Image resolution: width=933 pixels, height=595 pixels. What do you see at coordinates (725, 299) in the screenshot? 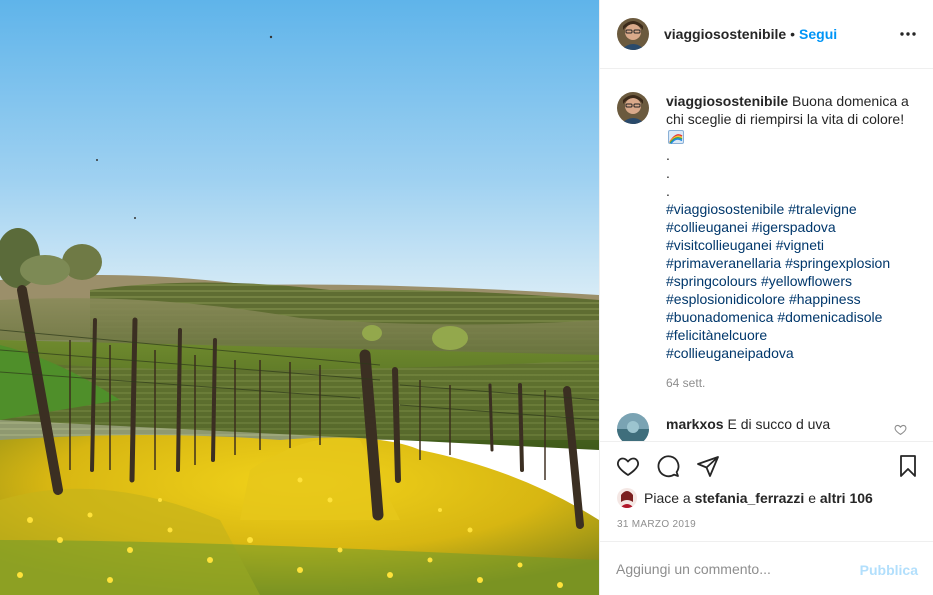
I see `hashtag-link: #esplosionidicolore` at bounding box center [725, 299].